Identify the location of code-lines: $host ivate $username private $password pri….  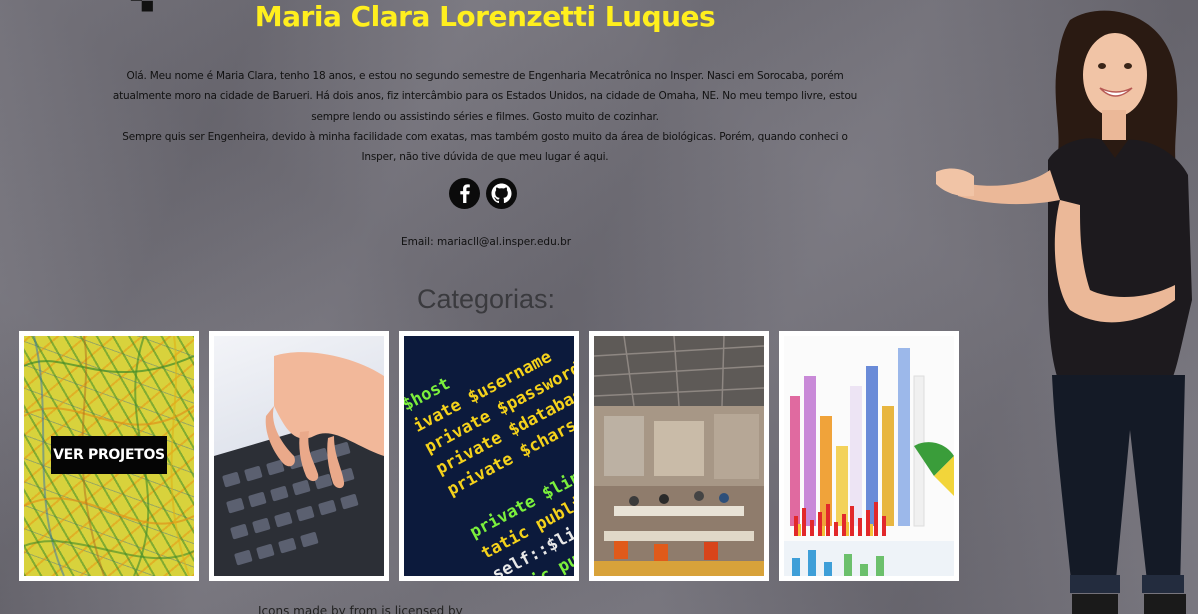
(489, 456).